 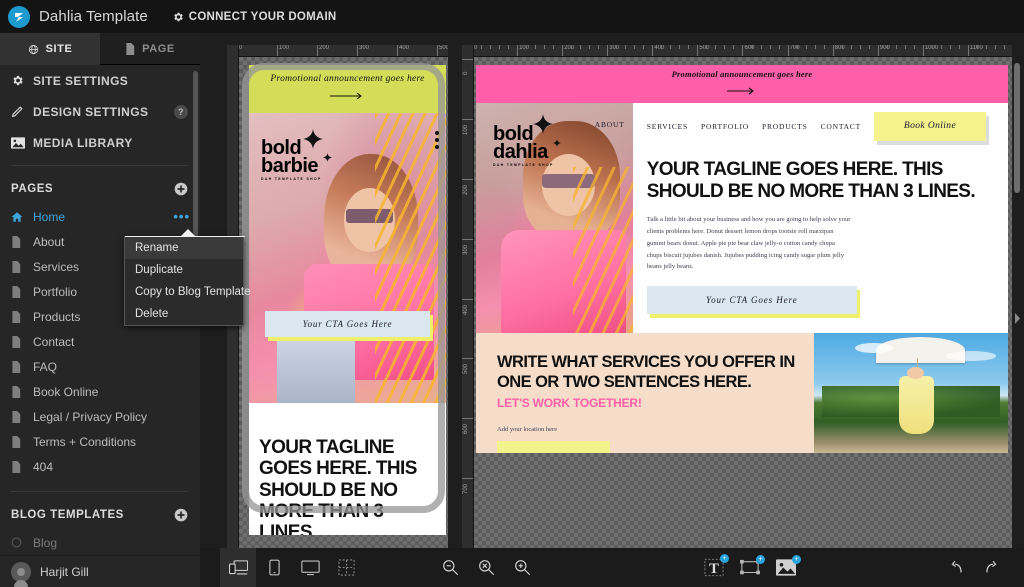 I want to click on nav-link-products: PRODUCTS, so click(x=785, y=126).